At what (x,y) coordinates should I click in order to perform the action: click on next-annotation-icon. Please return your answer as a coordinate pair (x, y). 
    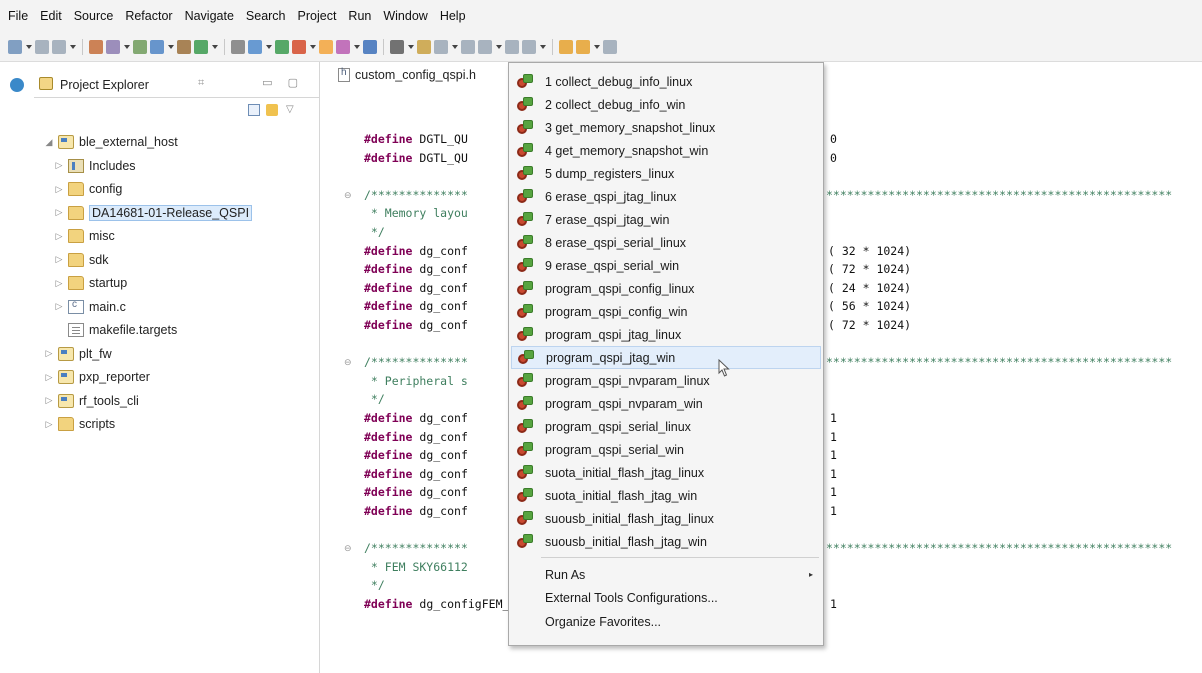
    Looking at the image, I should click on (566, 46).